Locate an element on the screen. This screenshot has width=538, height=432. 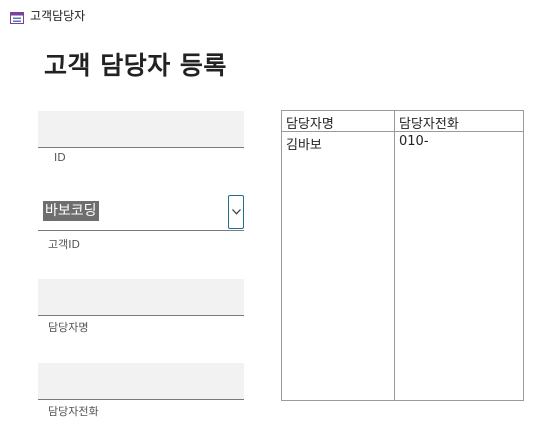
subform-header: 담당자명 담당자전화 is located at coordinates (402, 121).